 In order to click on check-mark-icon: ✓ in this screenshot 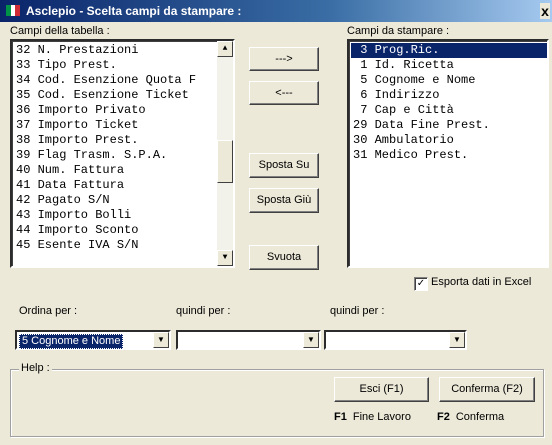, I will do `click(421, 283)`.